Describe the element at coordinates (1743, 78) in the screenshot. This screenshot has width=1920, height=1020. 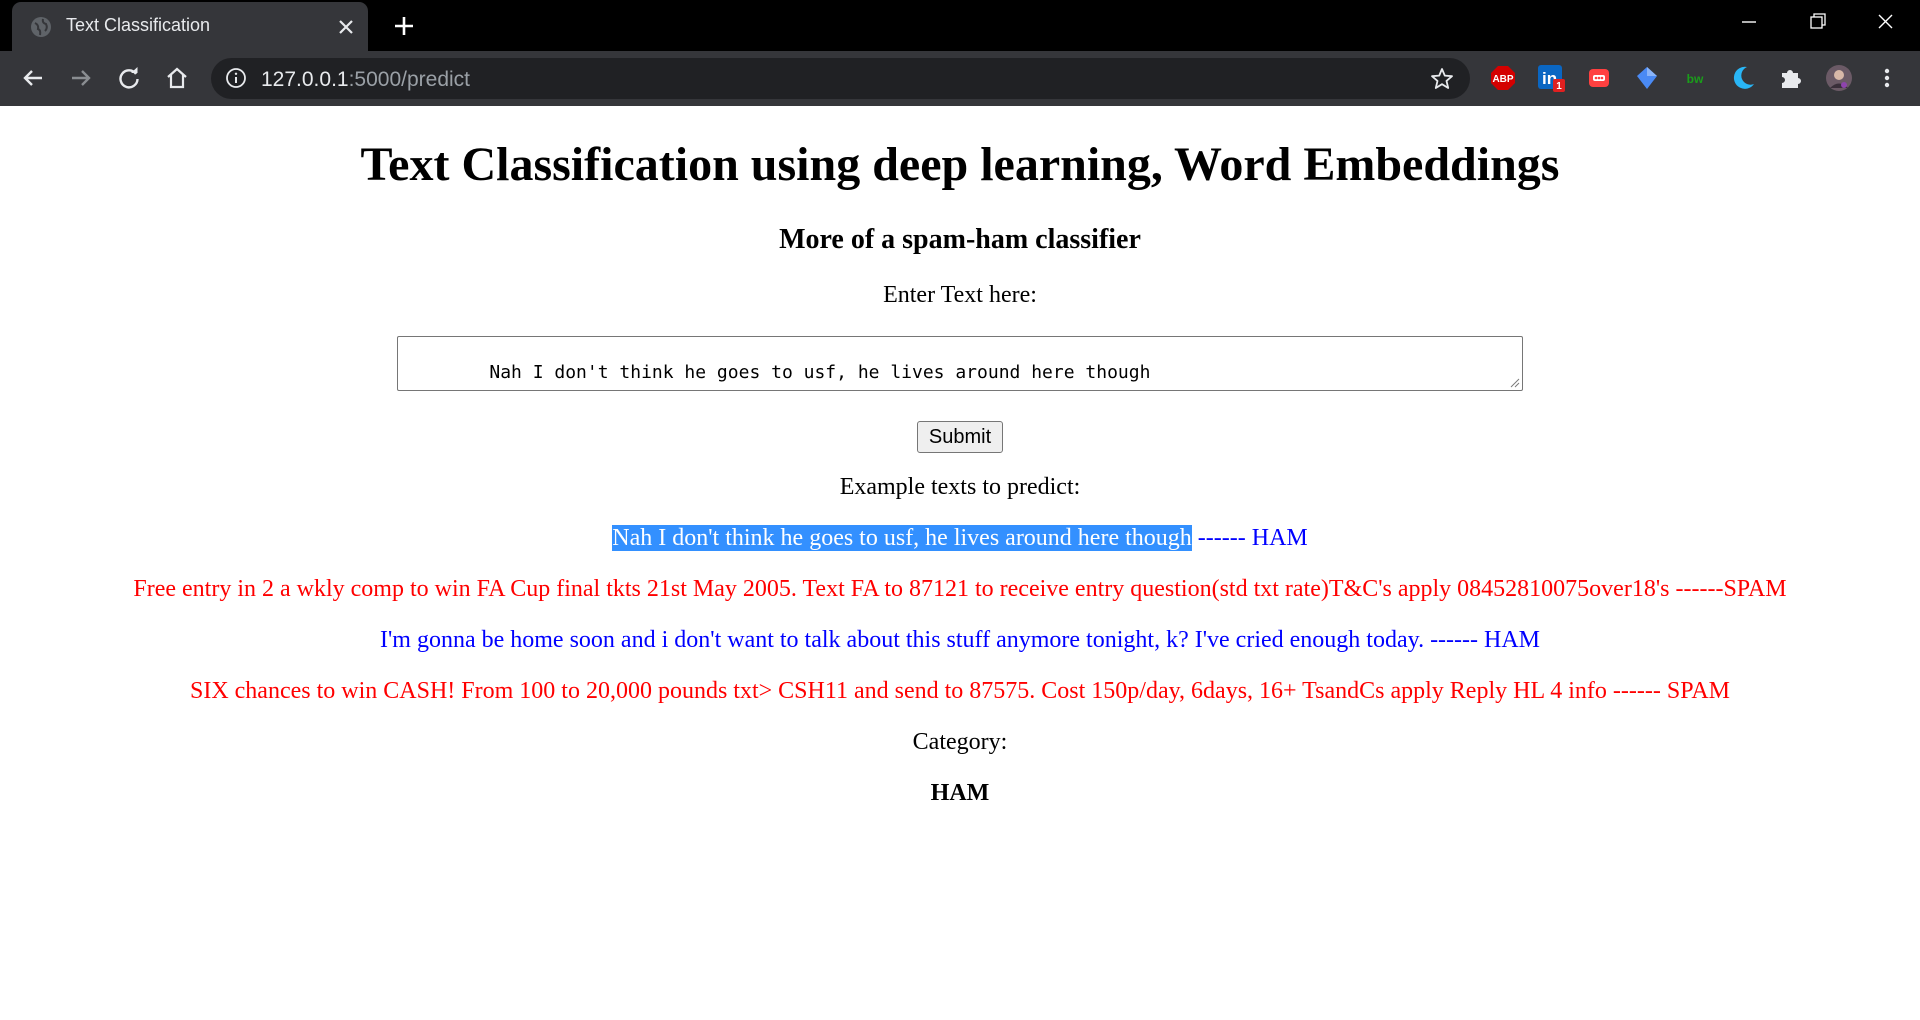
I see `moon-icon` at that location.